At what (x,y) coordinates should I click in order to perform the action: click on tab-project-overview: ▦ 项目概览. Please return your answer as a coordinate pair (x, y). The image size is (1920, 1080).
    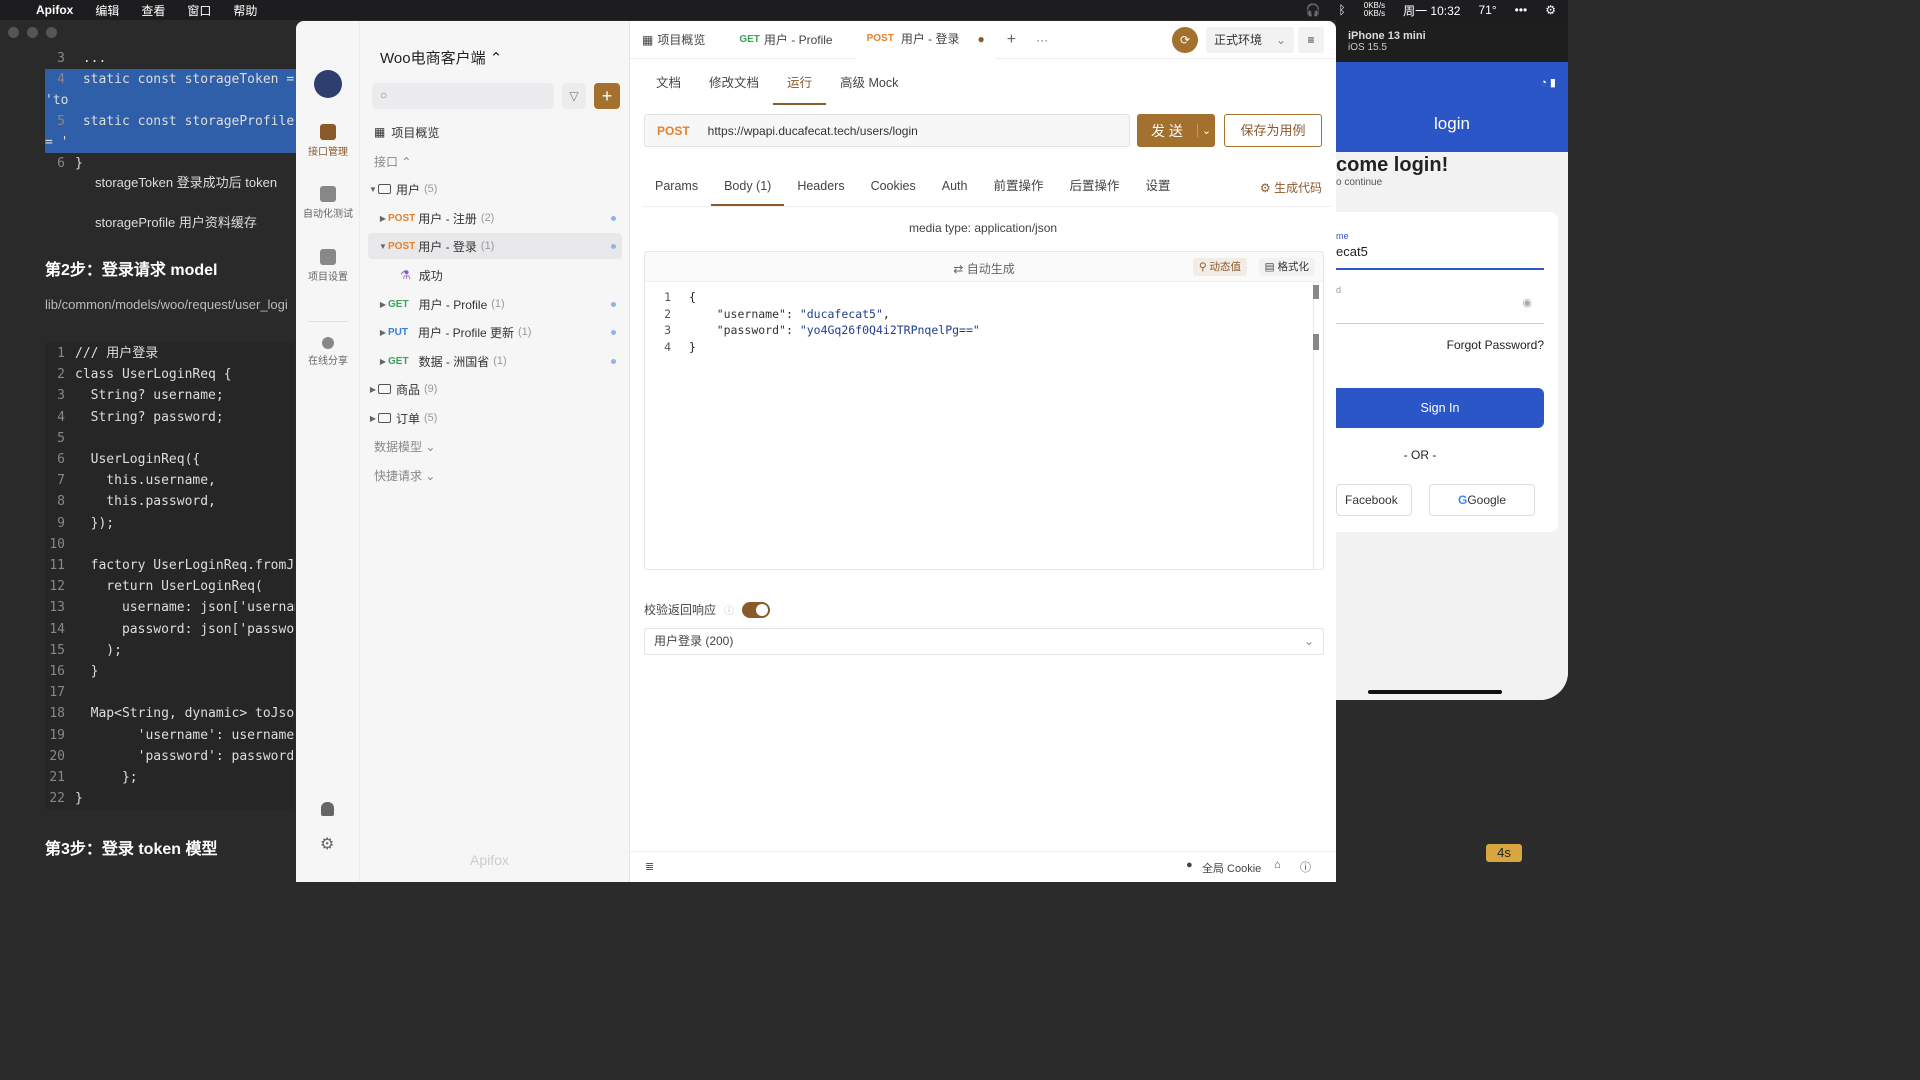
    Looking at the image, I should click on (673, 40).